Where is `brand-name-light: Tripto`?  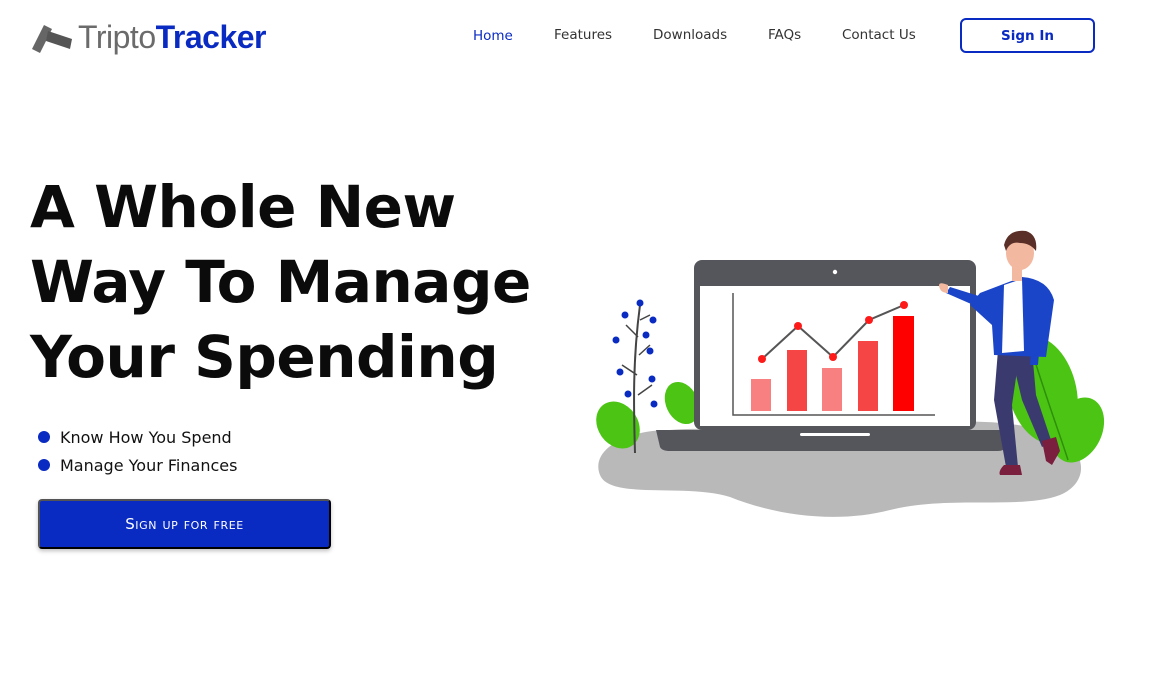 brand-name-light: Tripto is located at coordinates (117, 37).